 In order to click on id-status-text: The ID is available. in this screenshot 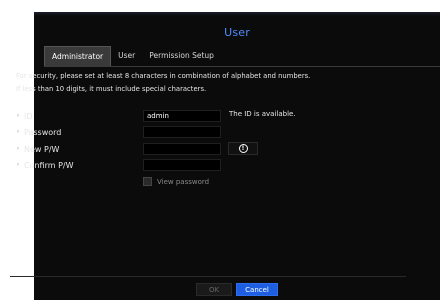, I will do `click(262, 114)`.